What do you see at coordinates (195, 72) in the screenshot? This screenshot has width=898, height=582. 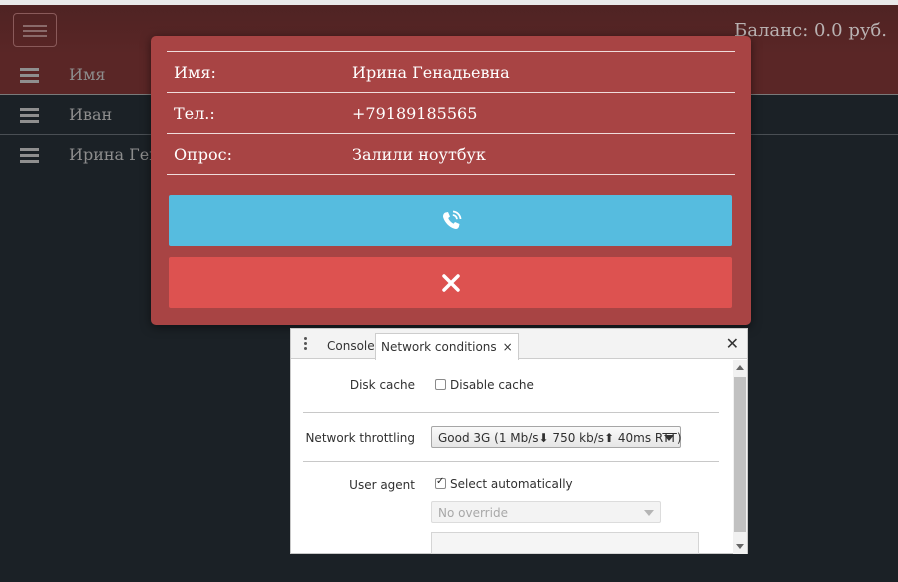 I see `info-label: Имя:` at bounding box center [195, 72].